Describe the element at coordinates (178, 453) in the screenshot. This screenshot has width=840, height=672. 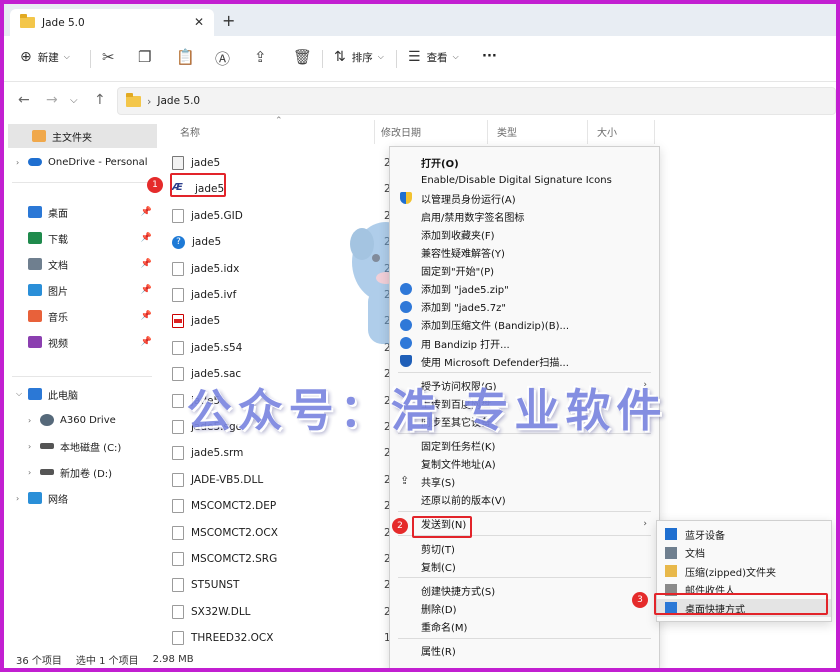
I see `file-icon` at that location.